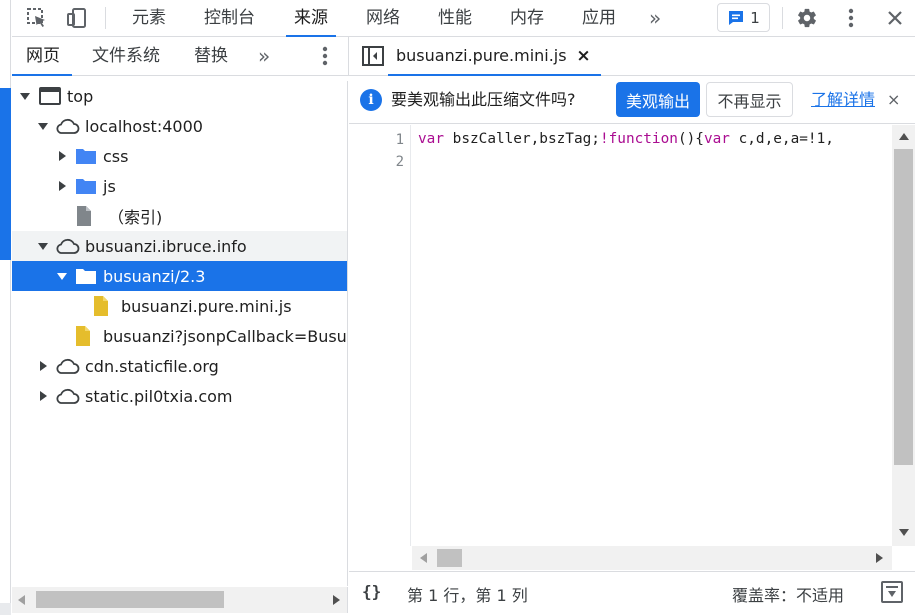  I want to click on coverage-status: 覆盖率：不适用, so click(788, 595).